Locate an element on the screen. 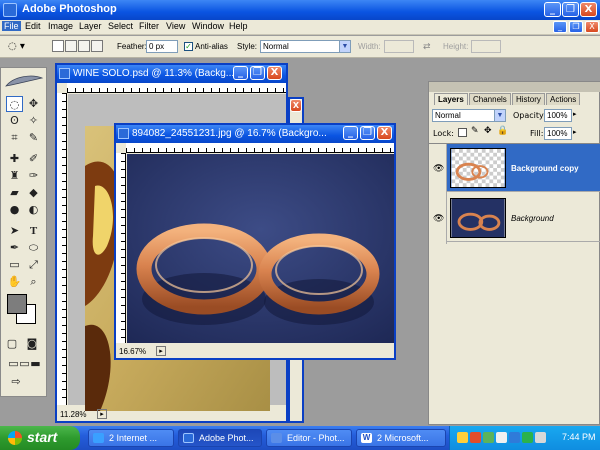 This screenshot has height=450, width=600. dodge-tool-icon: ◐ is located at coordinates (33, 210).